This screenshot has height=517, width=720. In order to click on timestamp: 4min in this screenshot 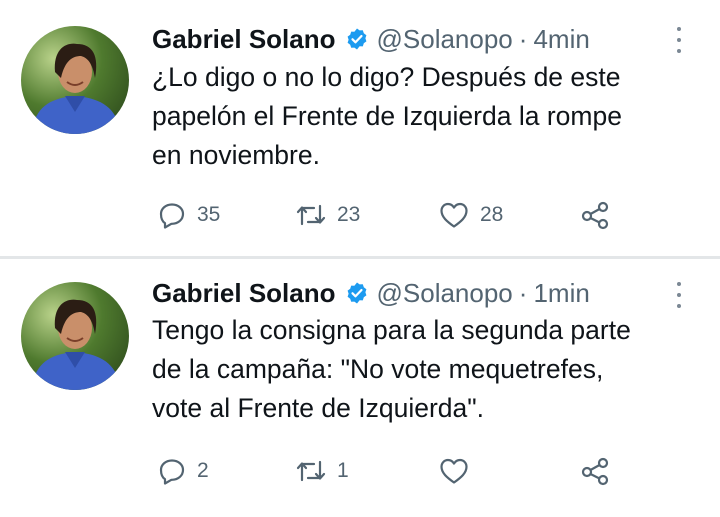, I will do `click(561, 39)`.